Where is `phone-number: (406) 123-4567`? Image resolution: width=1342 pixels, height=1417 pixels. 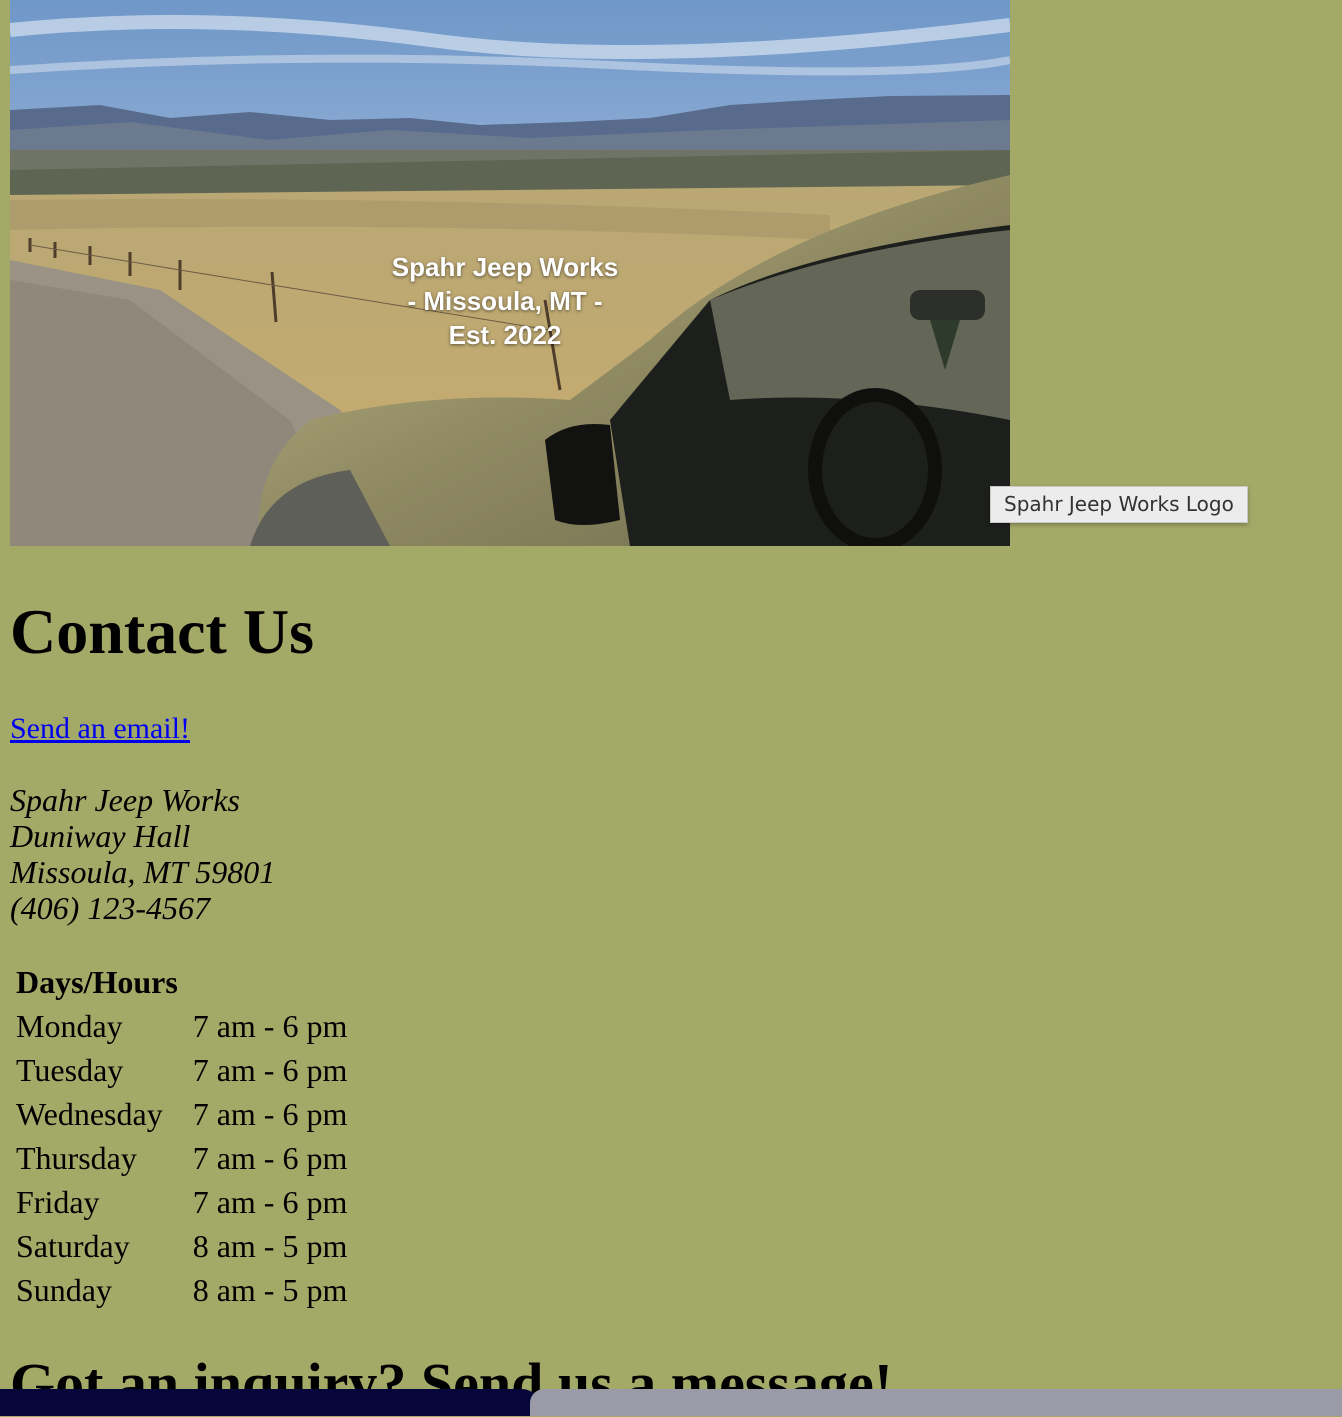
phone-number: (406) 123-4567 is located at coordinates (110, 908).